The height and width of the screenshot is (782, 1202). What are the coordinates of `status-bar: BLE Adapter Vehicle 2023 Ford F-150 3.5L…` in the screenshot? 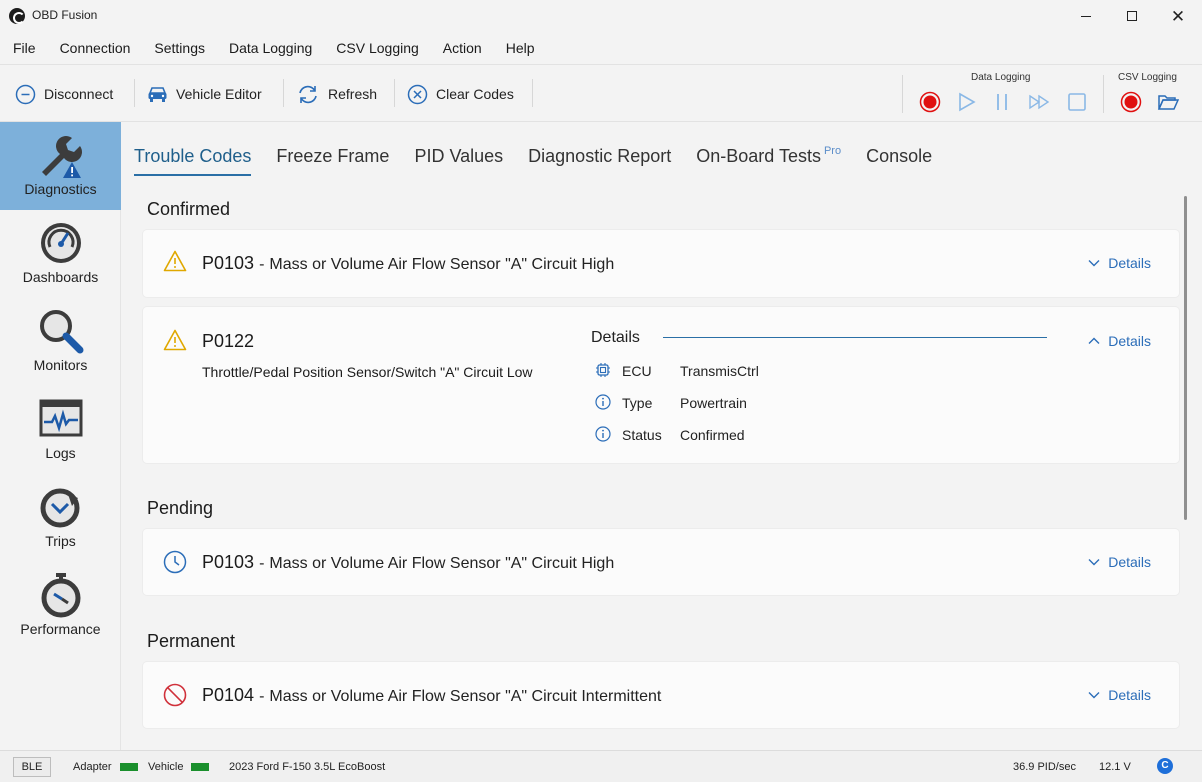 It's located at (601, 766).